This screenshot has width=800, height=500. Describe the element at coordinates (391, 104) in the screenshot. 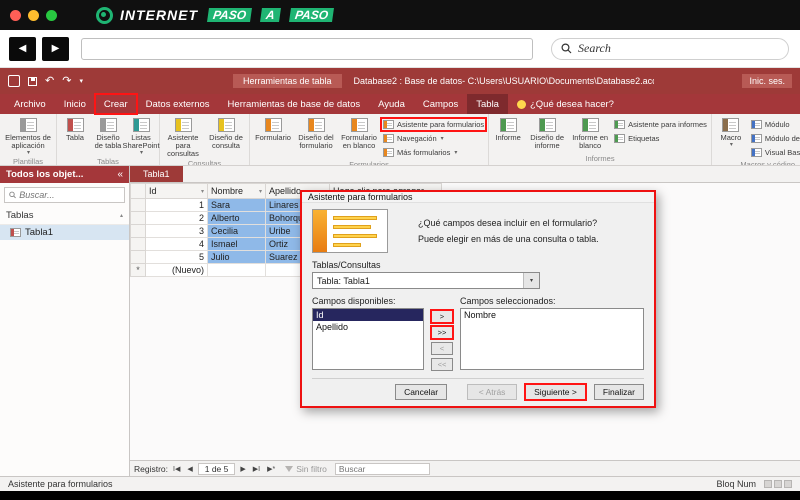

I see `tab-ayuda: Ayuda` at that location.